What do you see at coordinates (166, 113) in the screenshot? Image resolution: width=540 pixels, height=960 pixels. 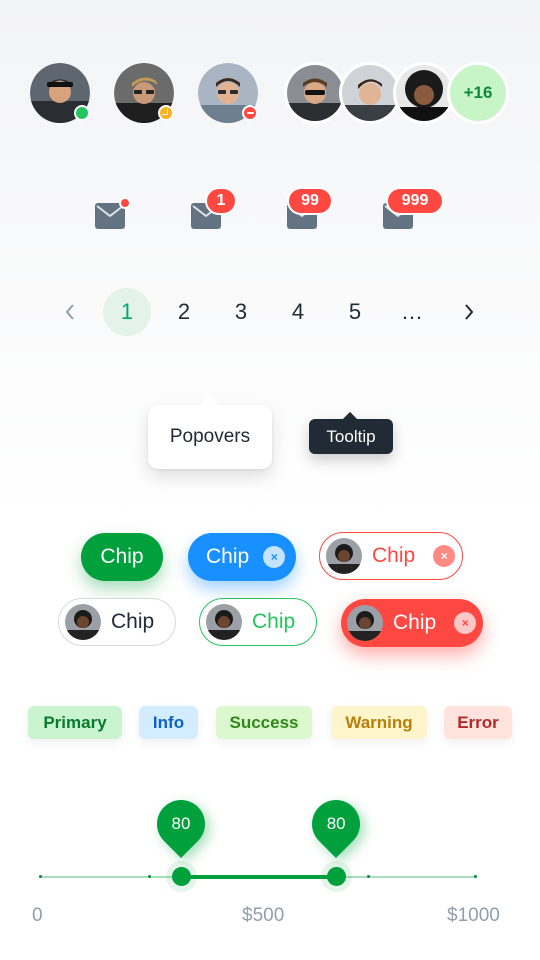 I see `away-status-icon` at bounding box center [166, 113].